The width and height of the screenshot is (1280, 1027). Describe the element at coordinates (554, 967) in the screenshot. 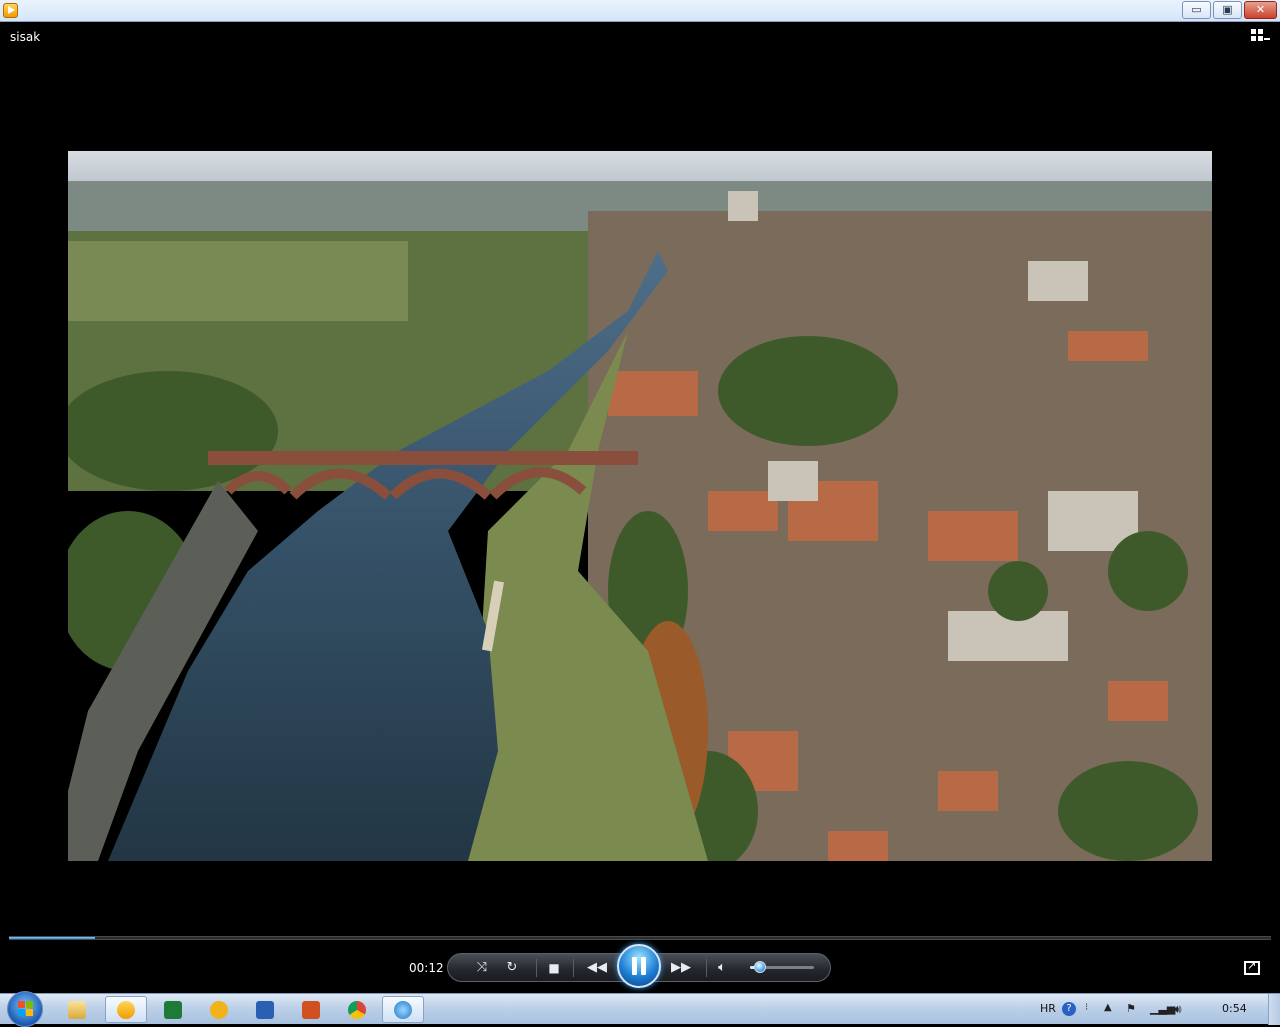

I see `stop-button: ■` at that location.